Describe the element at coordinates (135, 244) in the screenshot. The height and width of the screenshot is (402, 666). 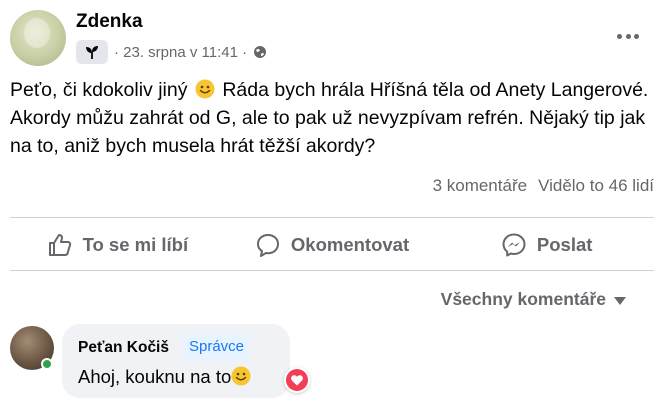
I see `like-label: To se mi líbí` at that location.